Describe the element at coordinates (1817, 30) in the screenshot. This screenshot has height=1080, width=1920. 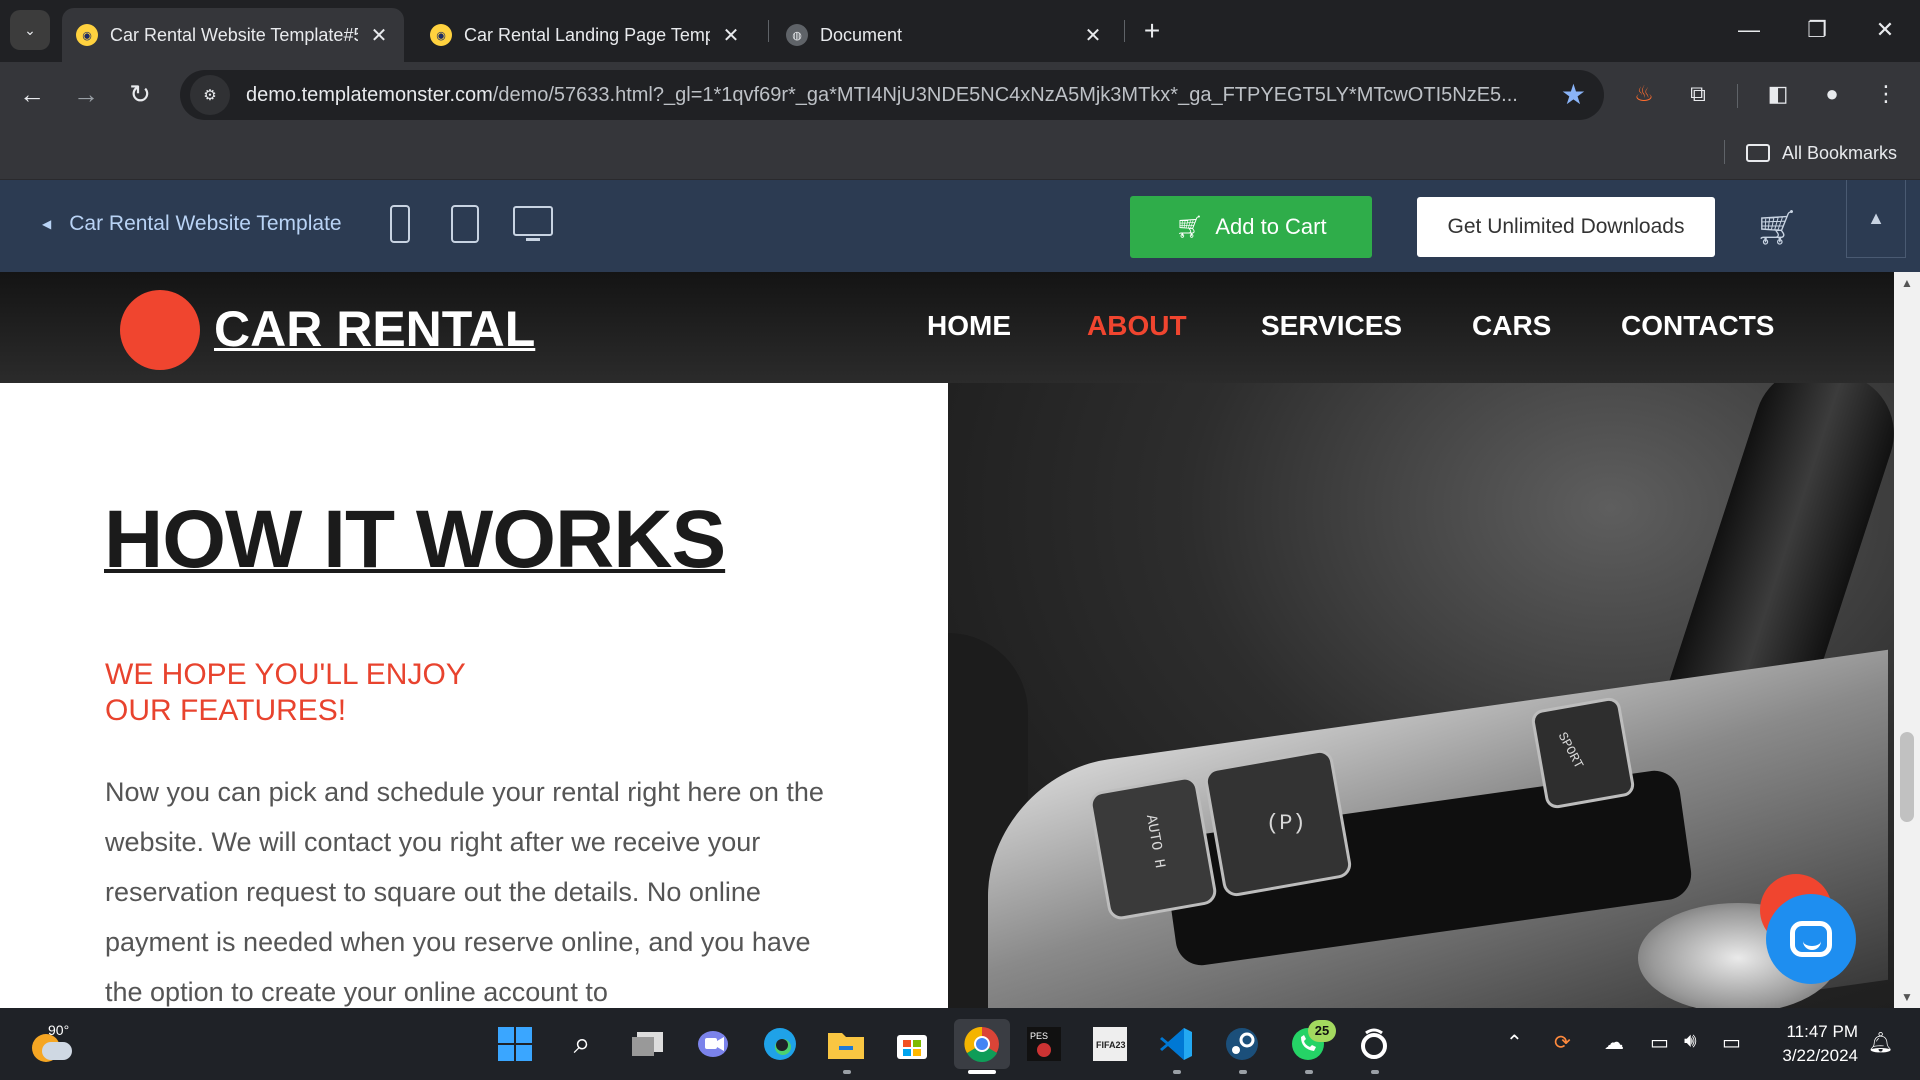
I see `restore-button: ❐` at that location.